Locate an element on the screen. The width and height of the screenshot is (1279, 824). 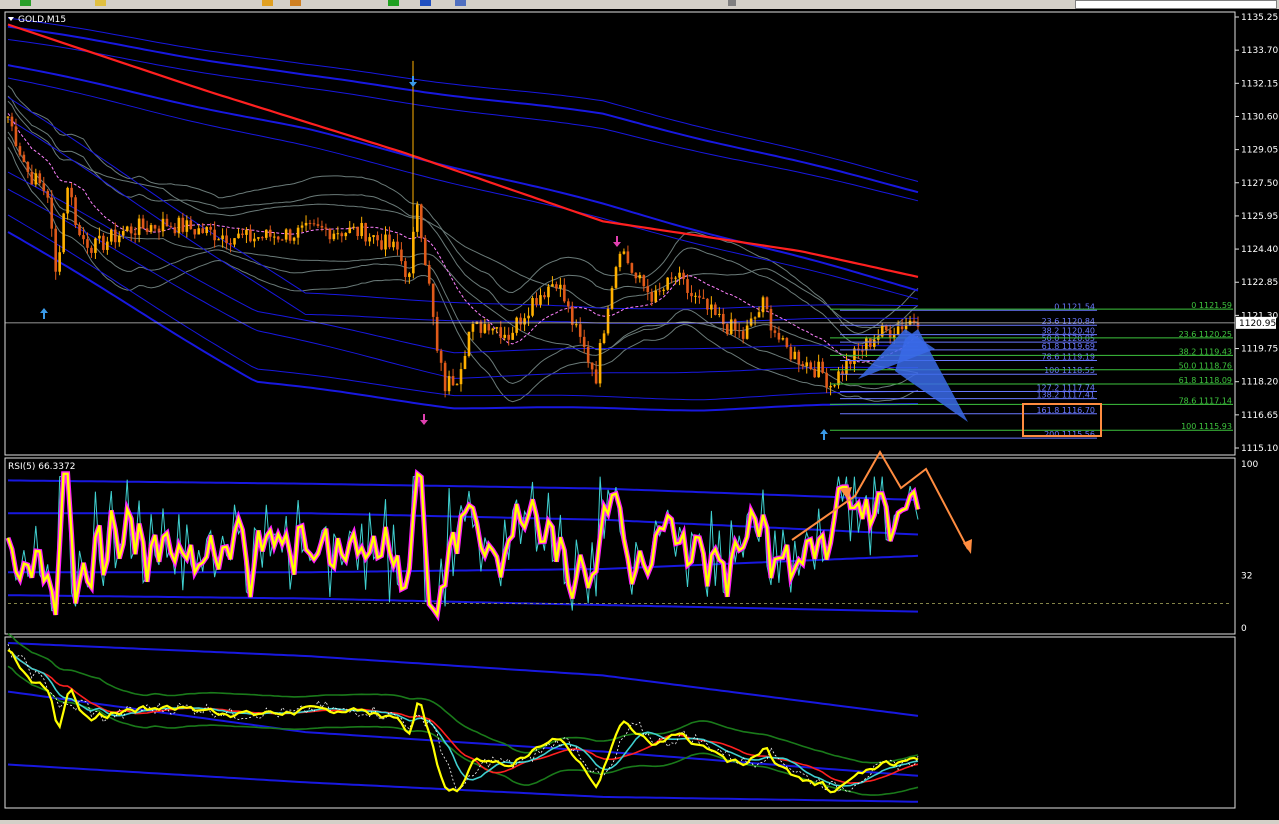
new-order-icon is located at coordinates (25, 3).